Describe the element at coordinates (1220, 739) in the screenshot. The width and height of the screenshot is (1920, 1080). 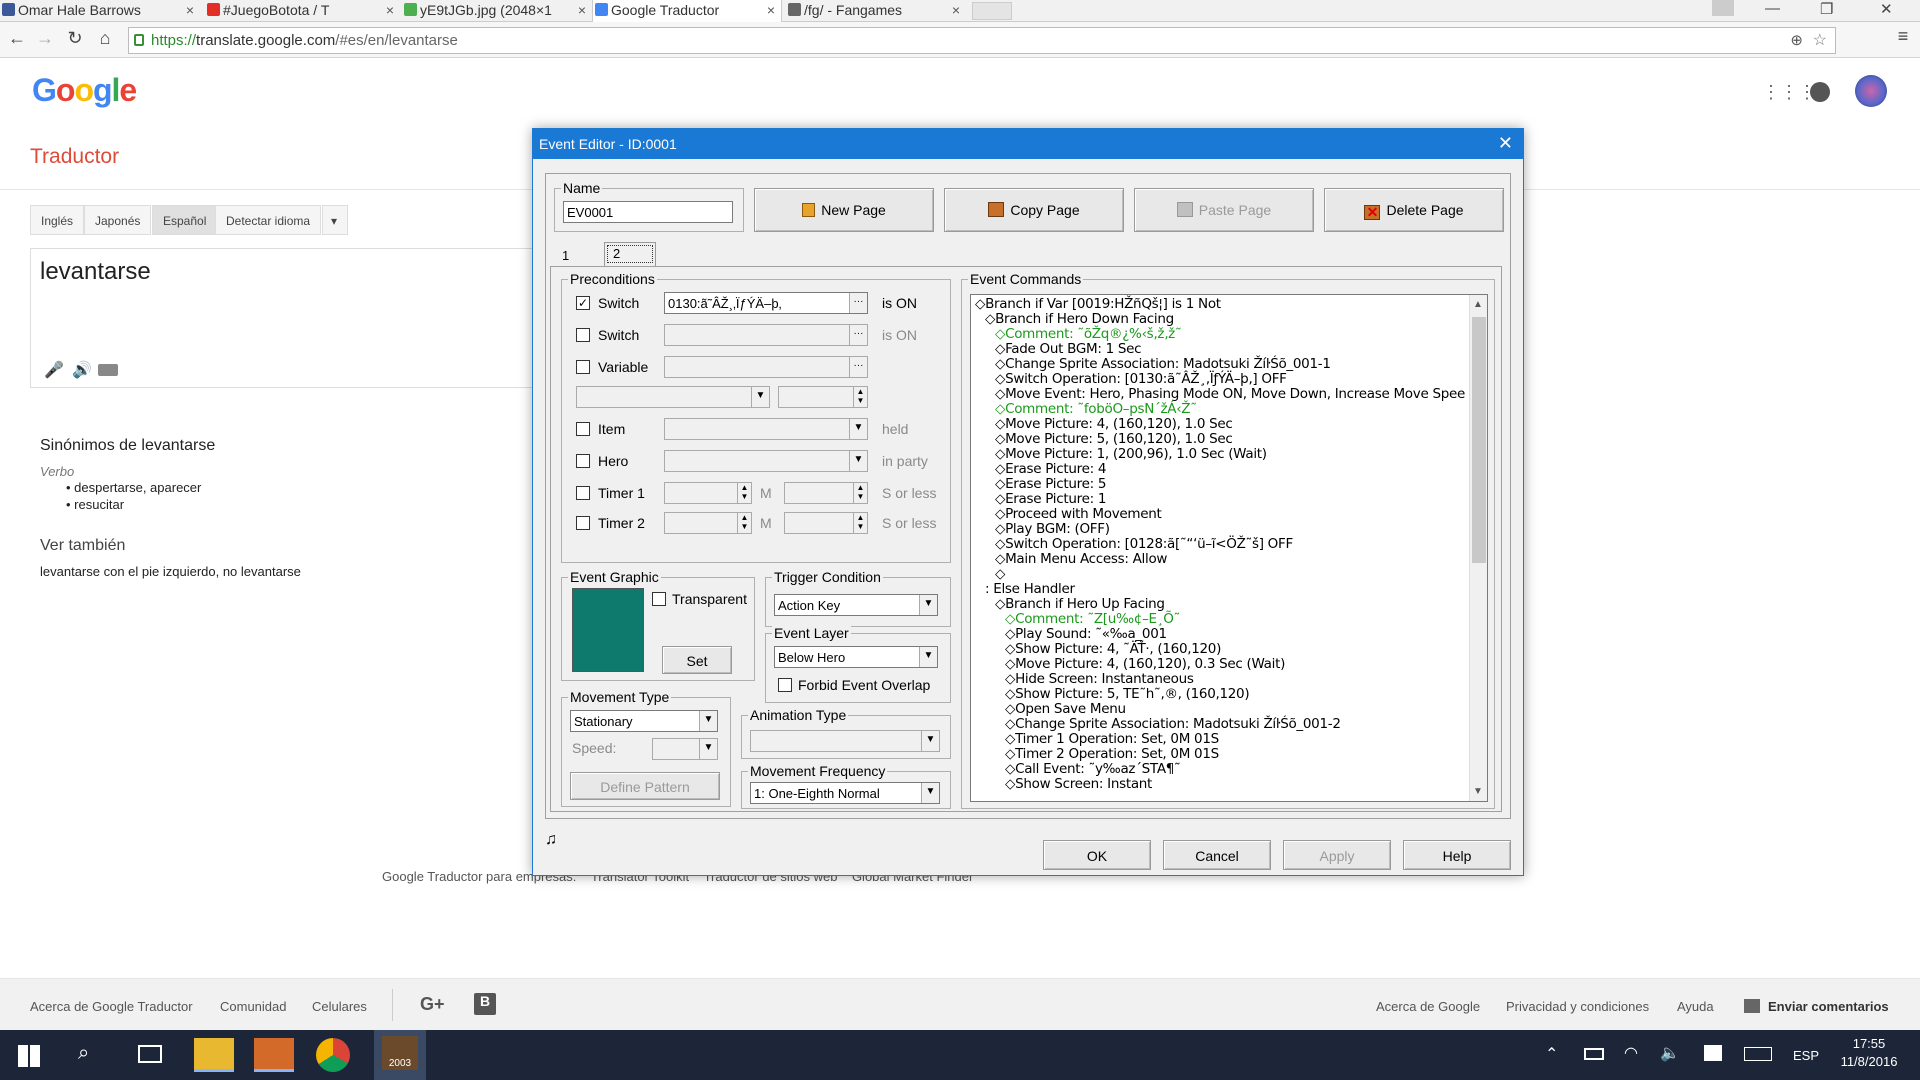
I see `event-command-row: ◇Timer 1 Operation: Set, 0M 01S` at that location.